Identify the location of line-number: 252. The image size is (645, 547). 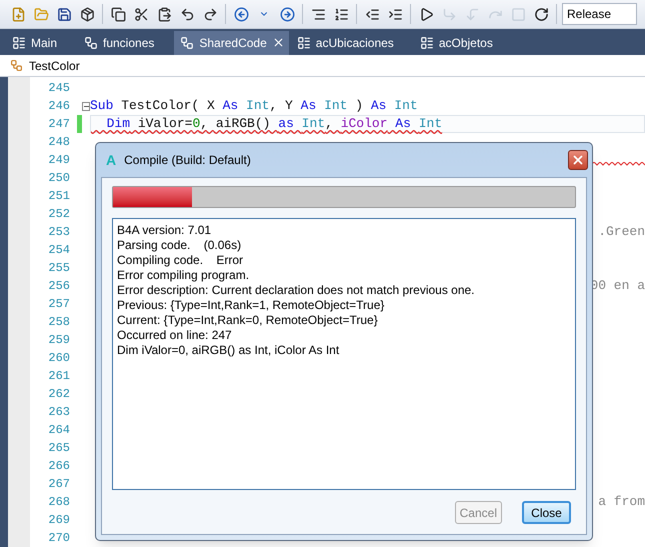
(58, 214).